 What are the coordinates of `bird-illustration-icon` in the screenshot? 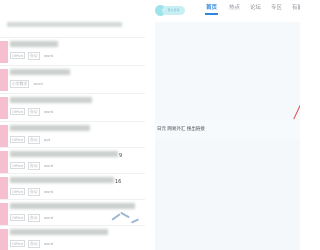 It's located at (125, 215).